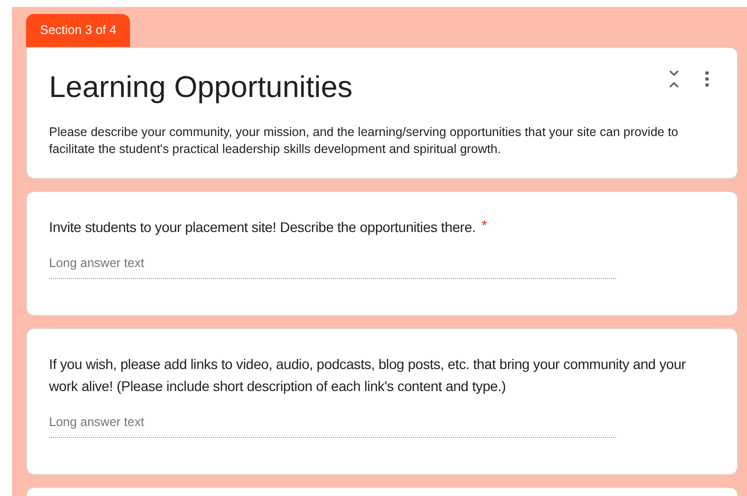  Describe the element at coordinates (674, 79) in the screenshot. I see `collapse-icon` at that location.